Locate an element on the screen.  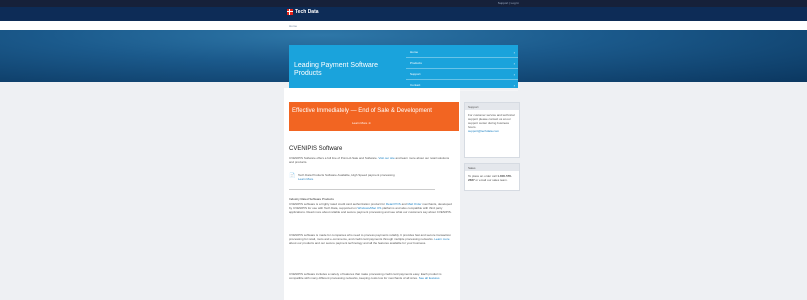
hero-nav-label: Products is located at coordinates (416, 63).